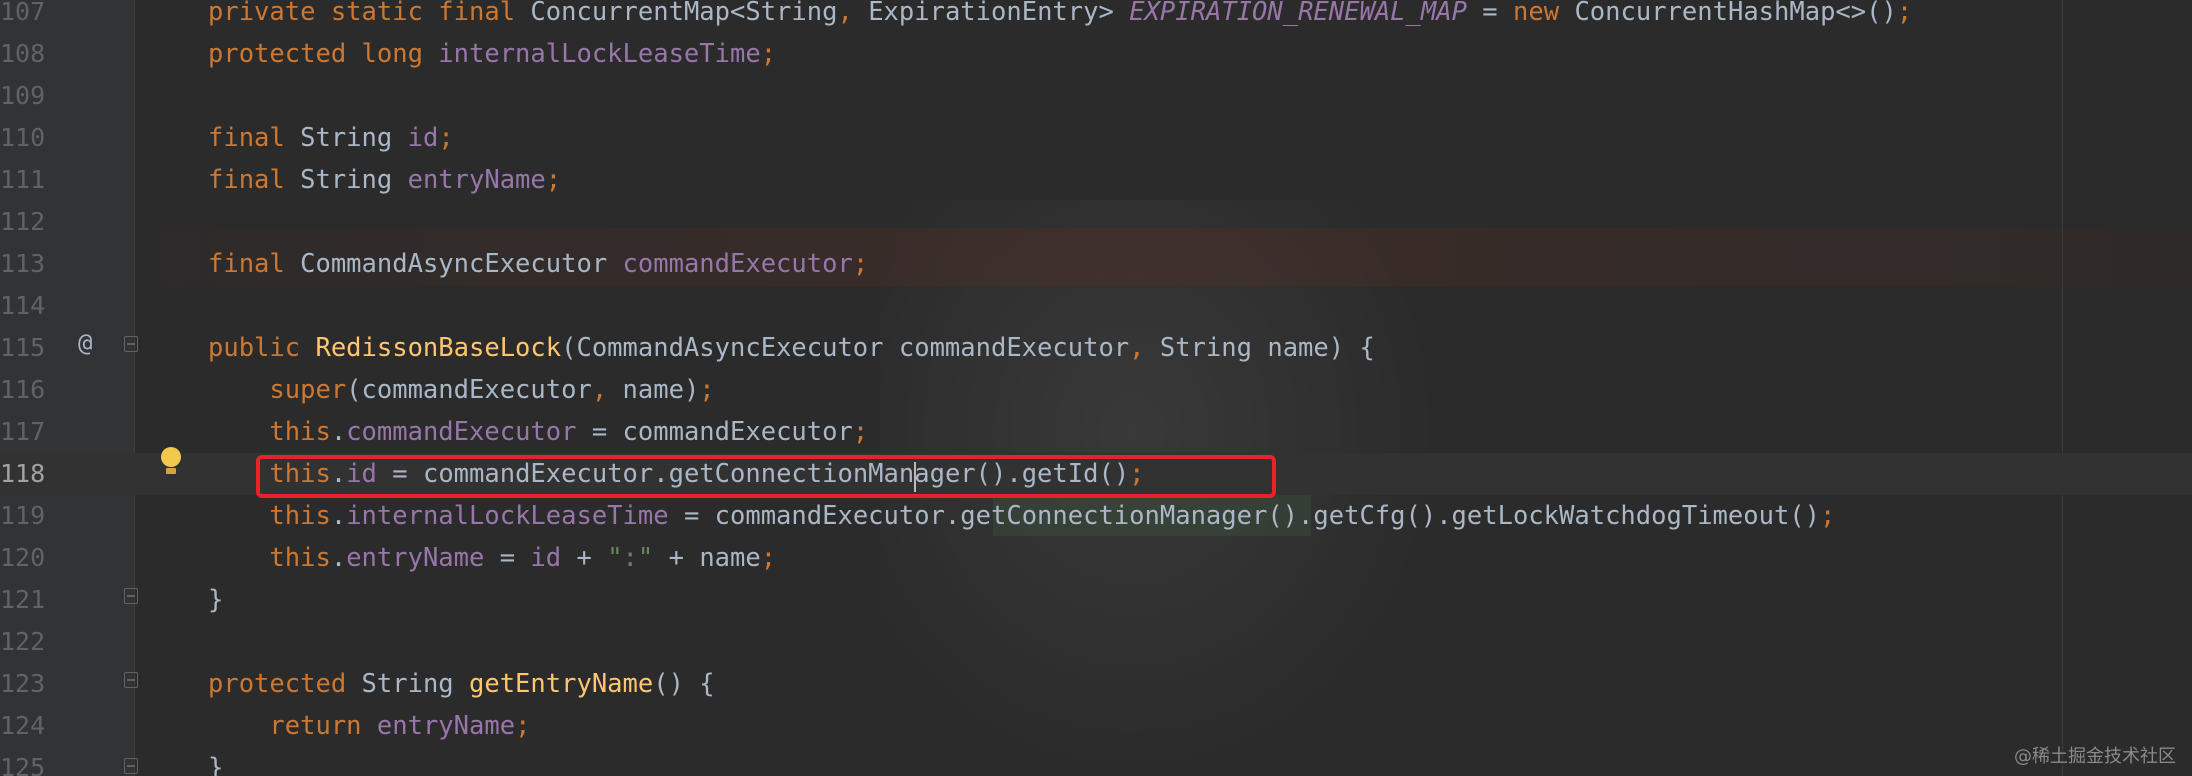  What do you see at coordinates (285, 54) in the screenshot?
I see `code-token: protected` at bounding box center [285, 54].